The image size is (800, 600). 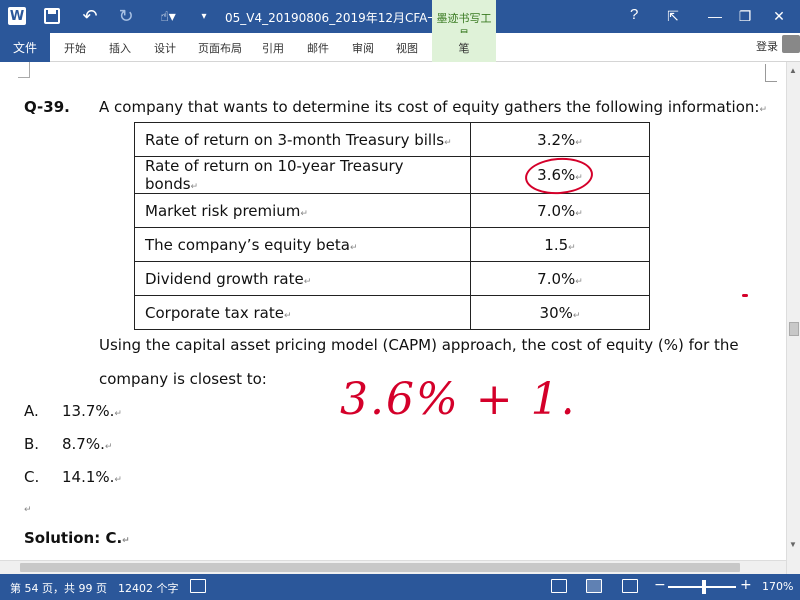 What do you see at coordinates (407, 48) in the screenshot?
I see `tab-view: 视图` at bounding box center [407, 48].